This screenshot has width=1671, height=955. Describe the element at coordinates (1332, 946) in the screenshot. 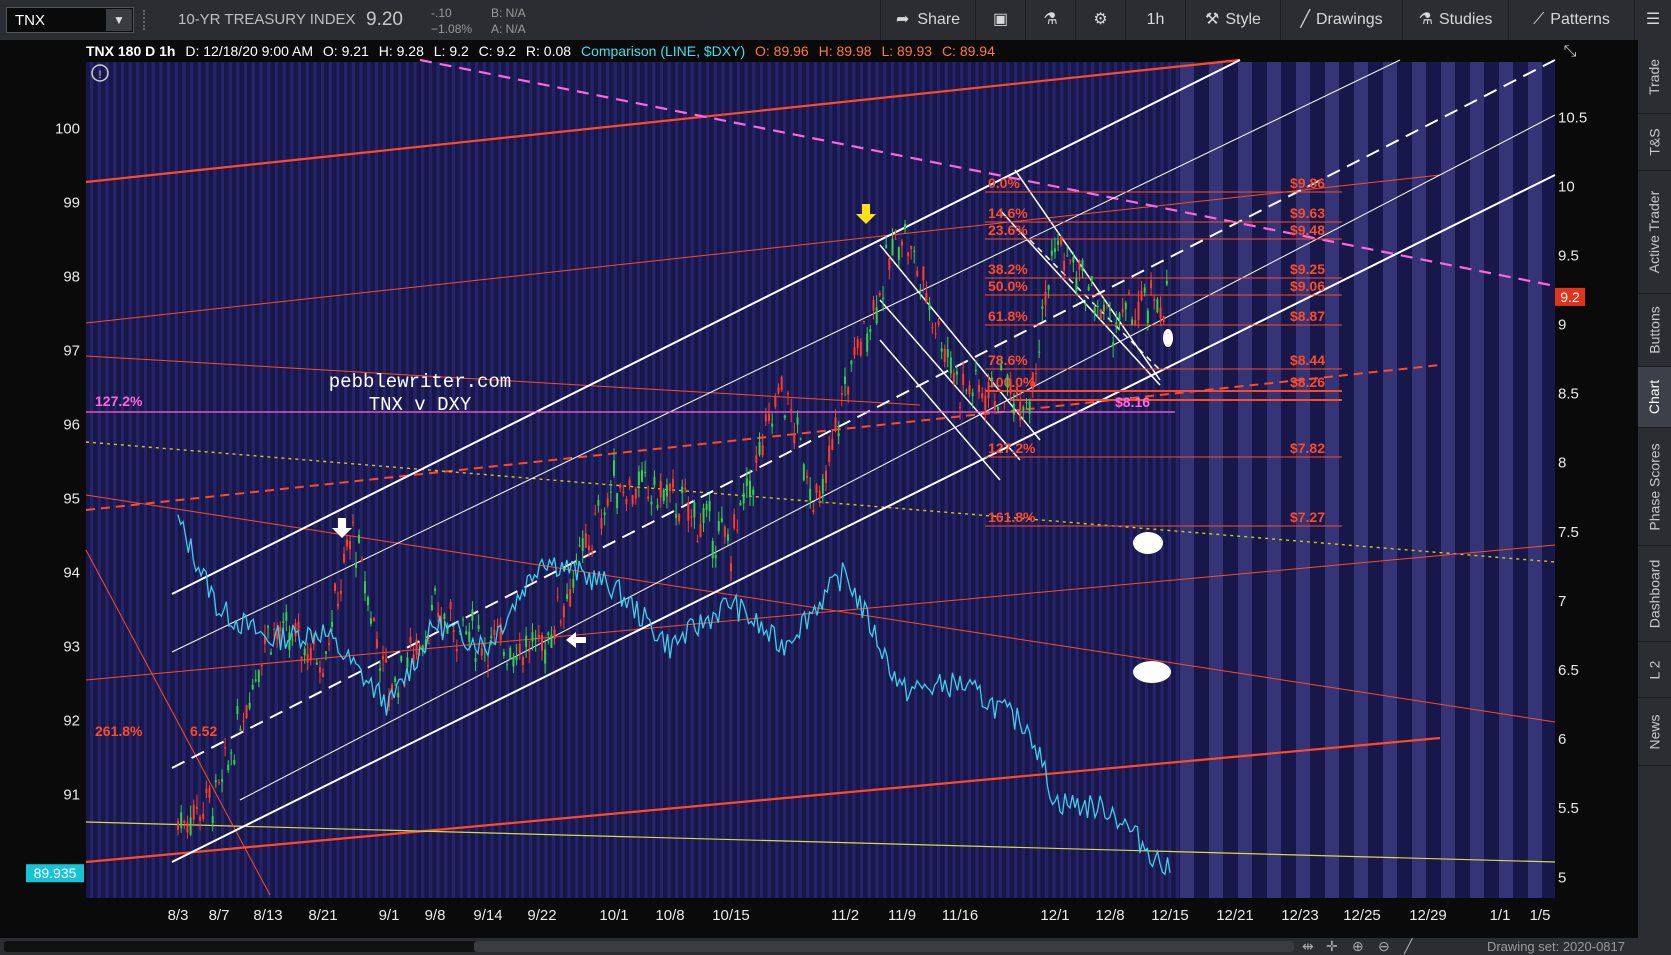

I see `crosshair-icon: ✛` at that location.